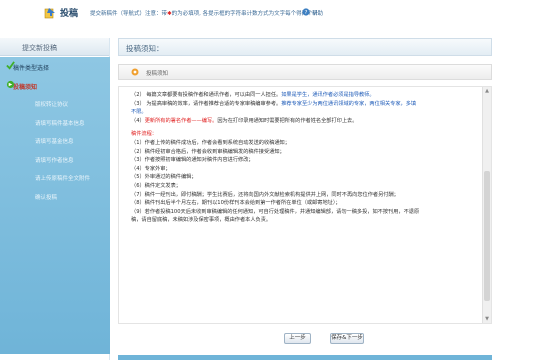  I want to click on sidebar-item-copyright: 版权转让协议, so click(55, 103).